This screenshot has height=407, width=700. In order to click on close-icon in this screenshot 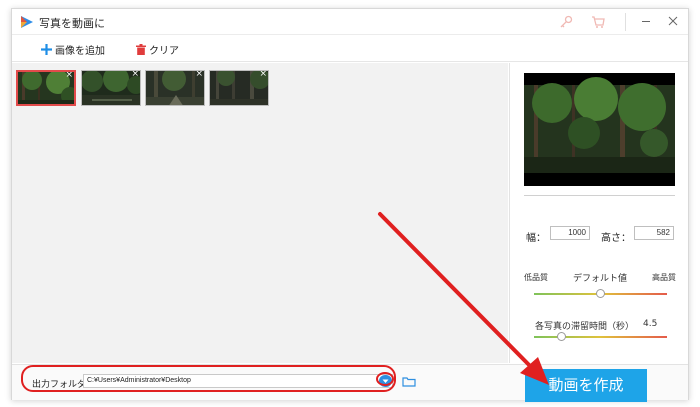, I will do `click(673, 21)`.